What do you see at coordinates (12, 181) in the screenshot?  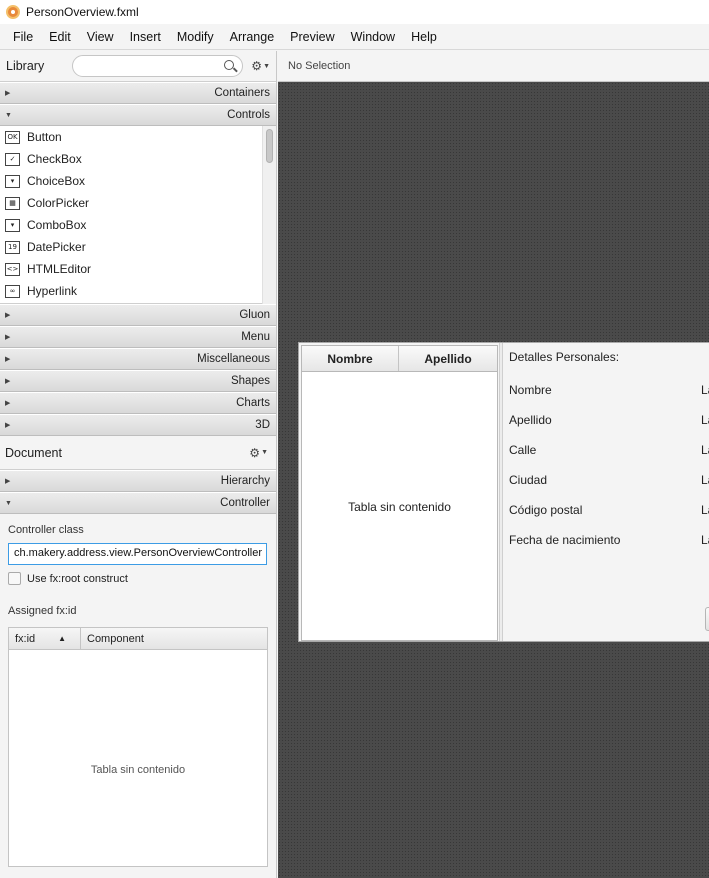 I see `choicebox-icon: ▾` at bounding box center [12, 181].